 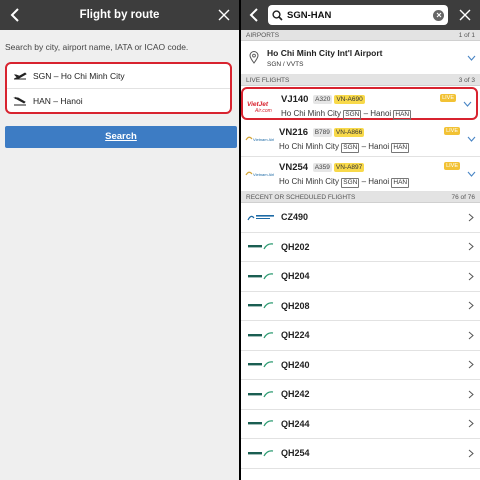 What do you see at coordinates (263, 35) in the screenshot?
I see `section-title: AIRPORTS` at bounding box center [263, 35].